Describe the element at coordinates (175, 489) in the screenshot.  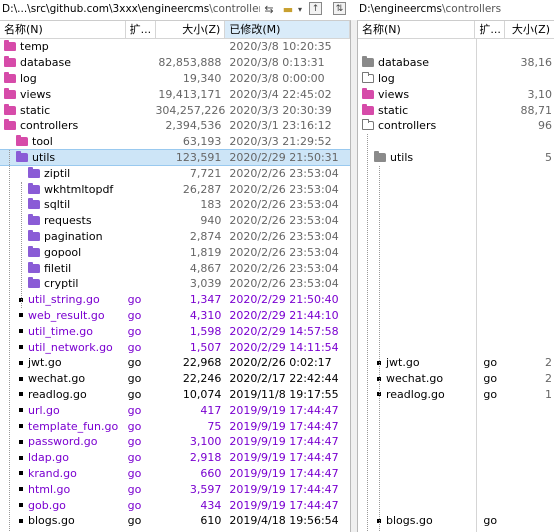
I see `file-row: html.go go 3,597 2019/9/19 17:44:47` at that location.